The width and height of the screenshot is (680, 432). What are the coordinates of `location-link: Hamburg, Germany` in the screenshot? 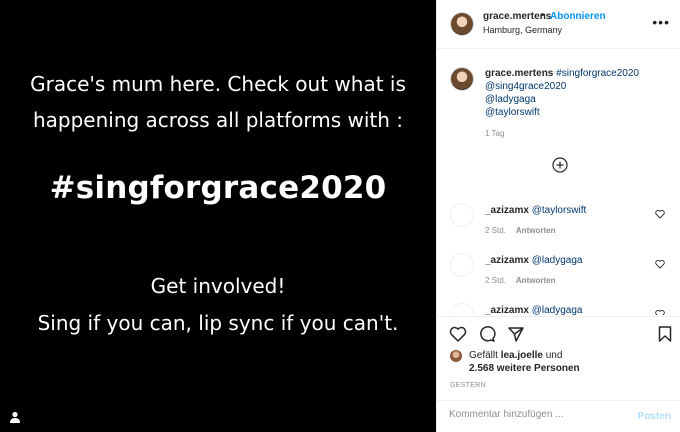 It's located at (522, 30).